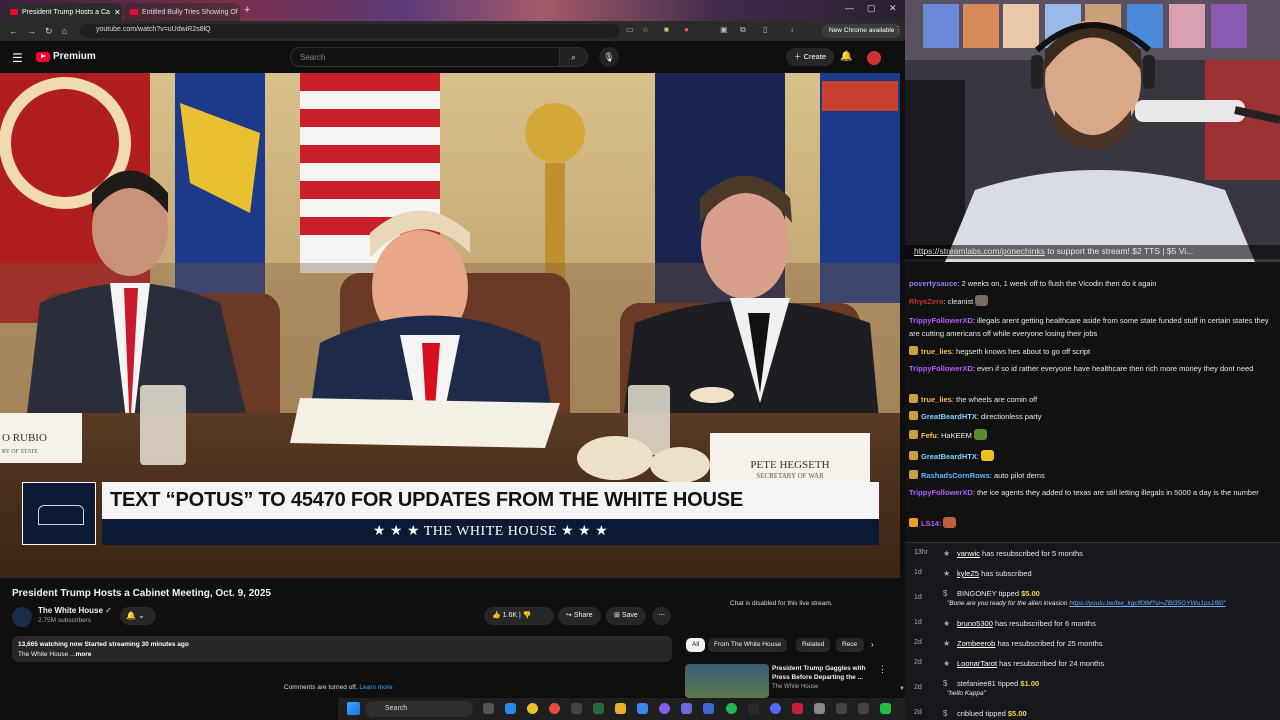  What do you see at coordinates (748, 645) in the screenshot?
I see `chip-from-channel: From The White House` at bounding box center [748, 645].